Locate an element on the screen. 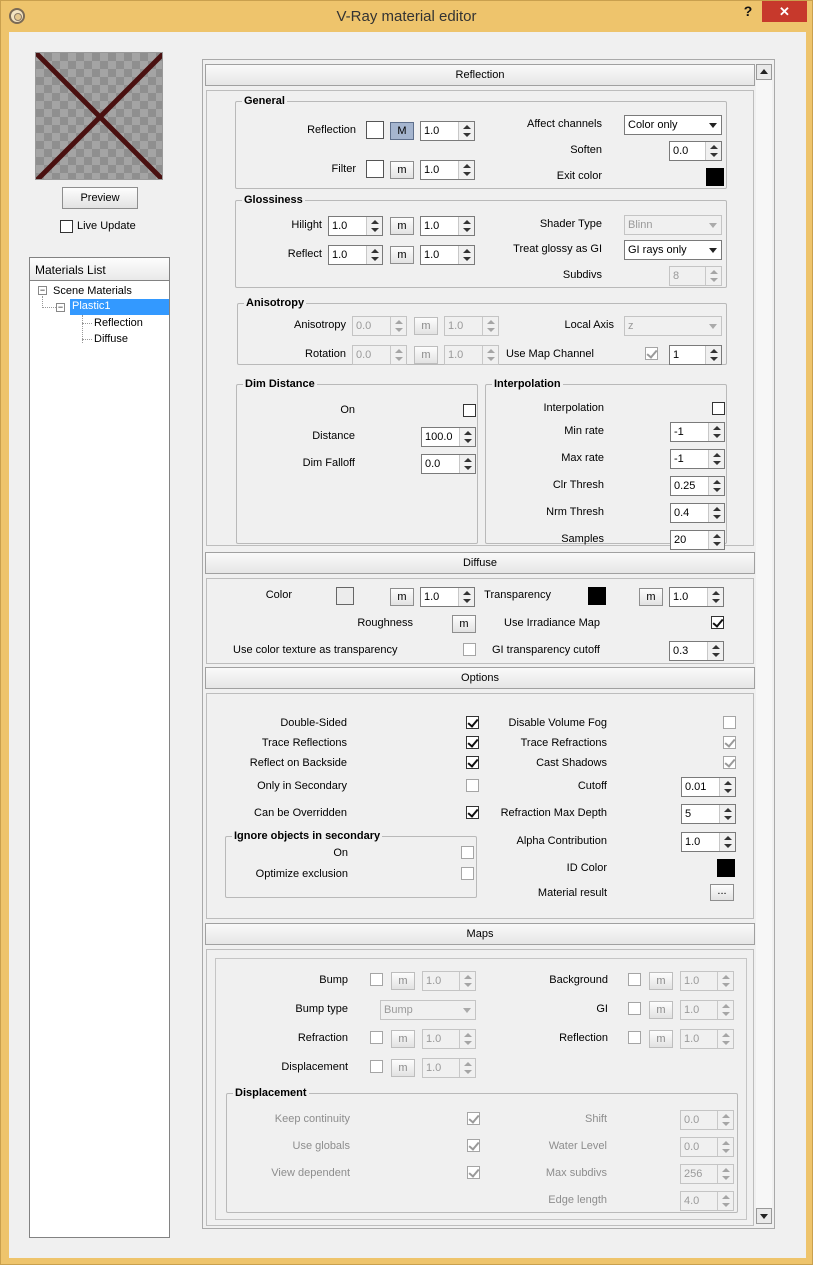 The image size is (813, 1265). max-subdivs-spinner: 256 is located at coordinates (707, 1174).